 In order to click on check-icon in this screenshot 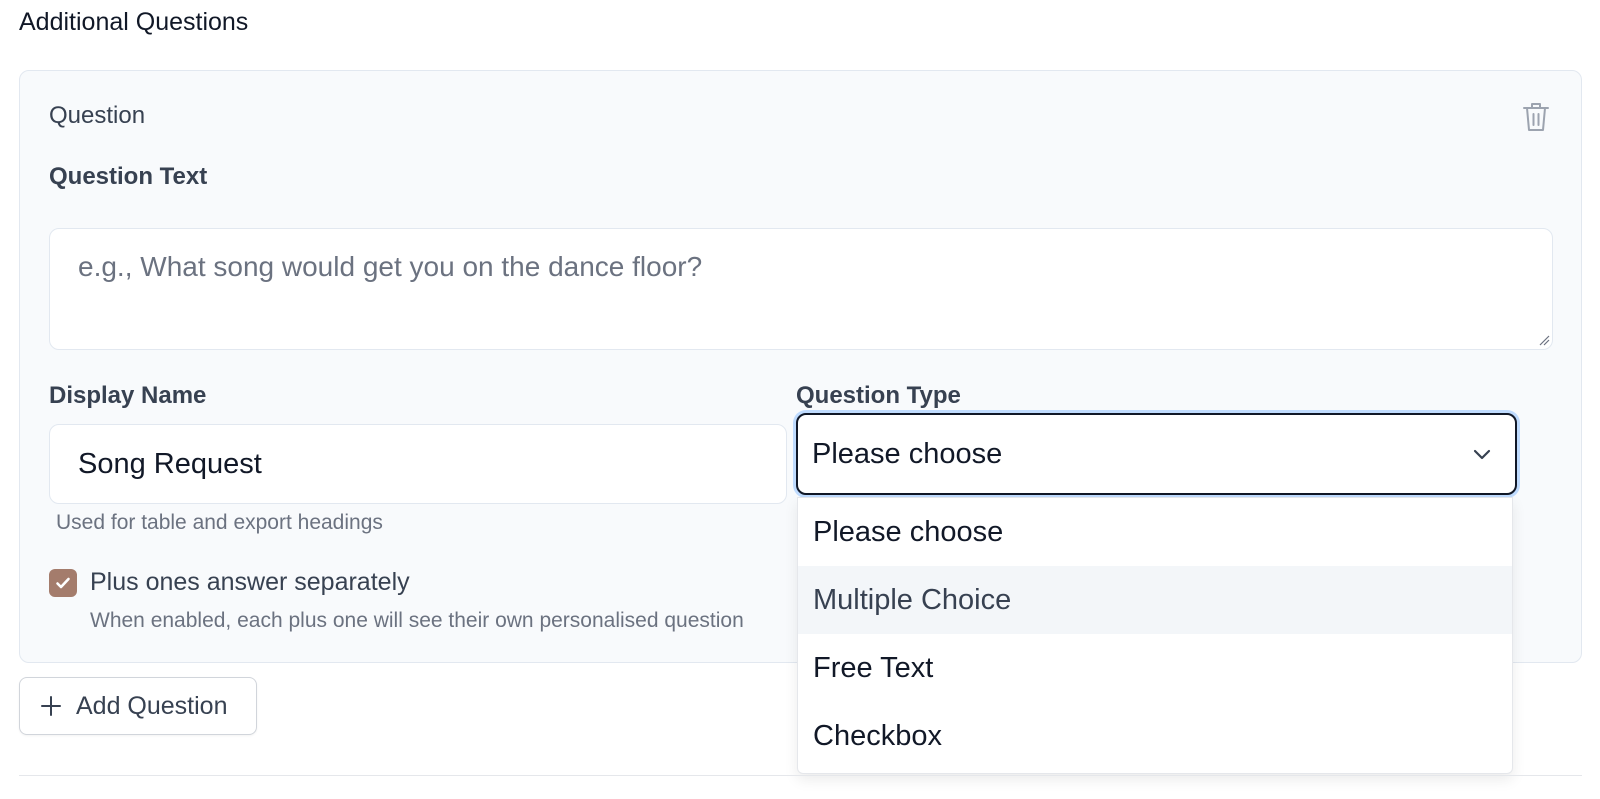, I will do `click(63, 583)`.